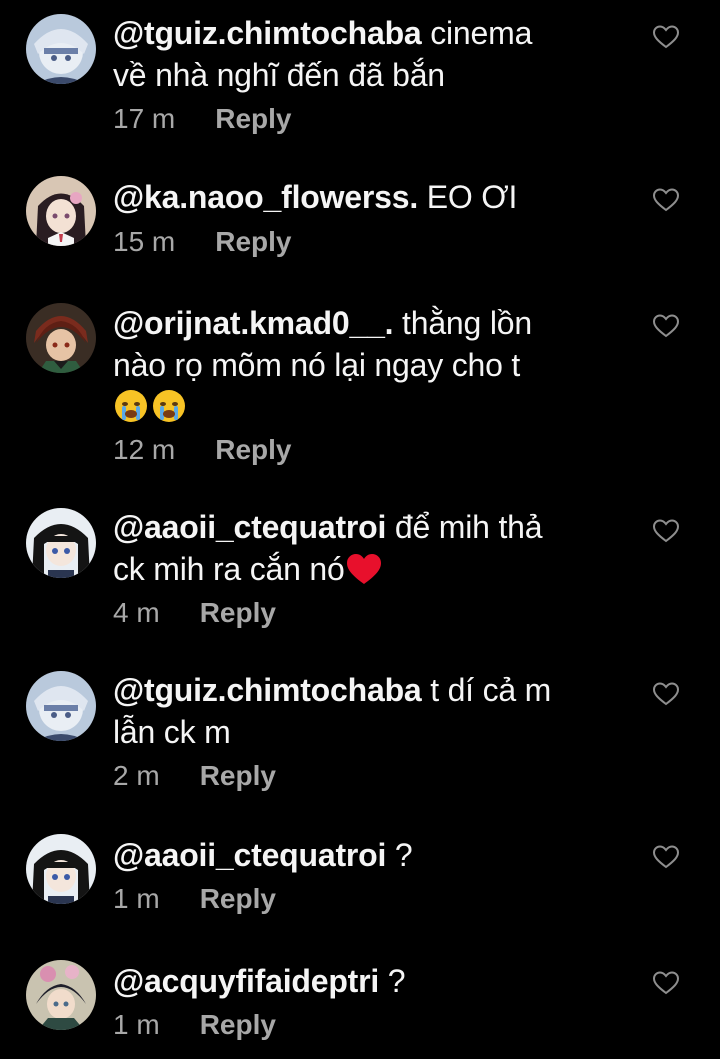 The image size is (720, 1059). Describe the element at coordinates (246, 981) in the screenshot. I see `comment-username: @acquyfifaideptri` at that location.